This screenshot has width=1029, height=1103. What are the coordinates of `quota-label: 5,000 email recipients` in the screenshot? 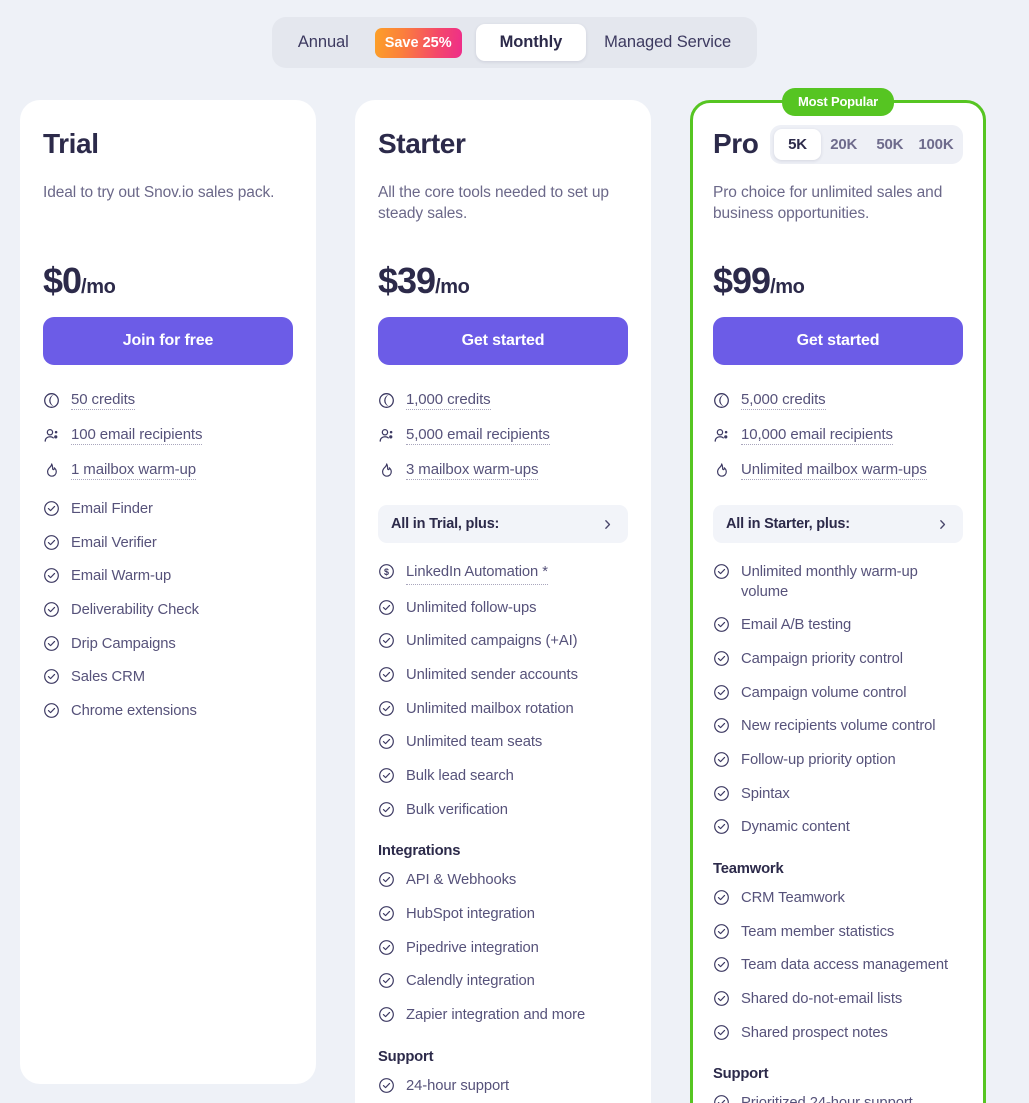 It's located at (478, 435).